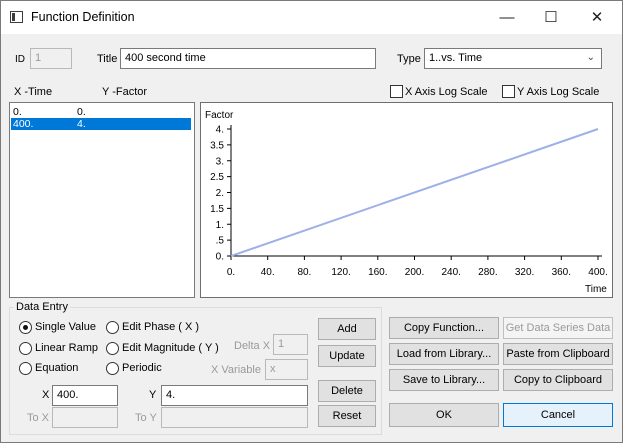  What do you see at coordinates (16, 17) in the screenshot?
I see `window-app-icon` at bounding box center [16, 17].